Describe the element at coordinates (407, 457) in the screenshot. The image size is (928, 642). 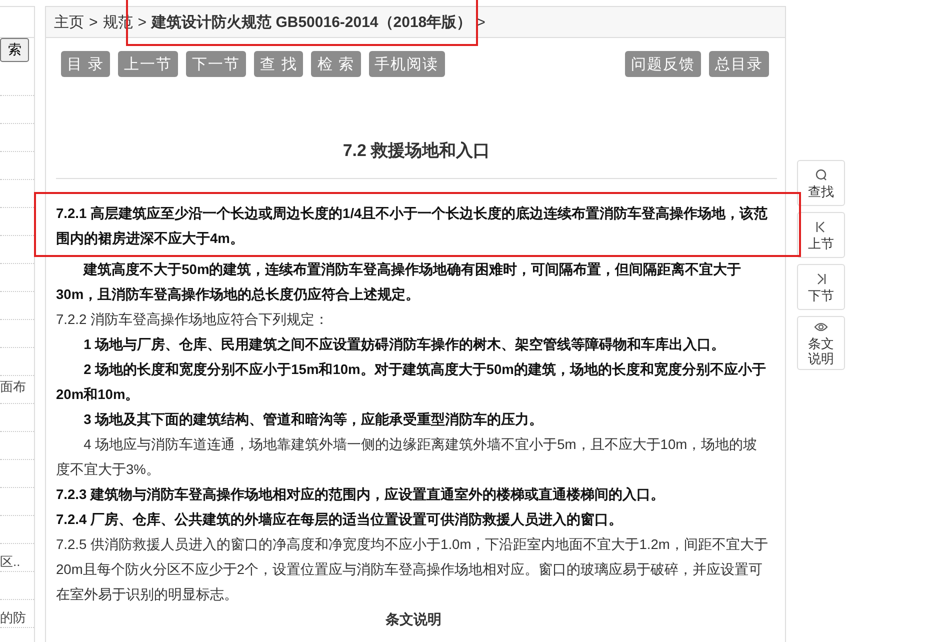
I see `clause-paragraph: 4 场地应与消防车道连通，场地靠建筑外墙一侧的边缘距离建筑外墙不宜小于5m，且不应大于10m，场地的坡度不宜大于3%。` at that location.